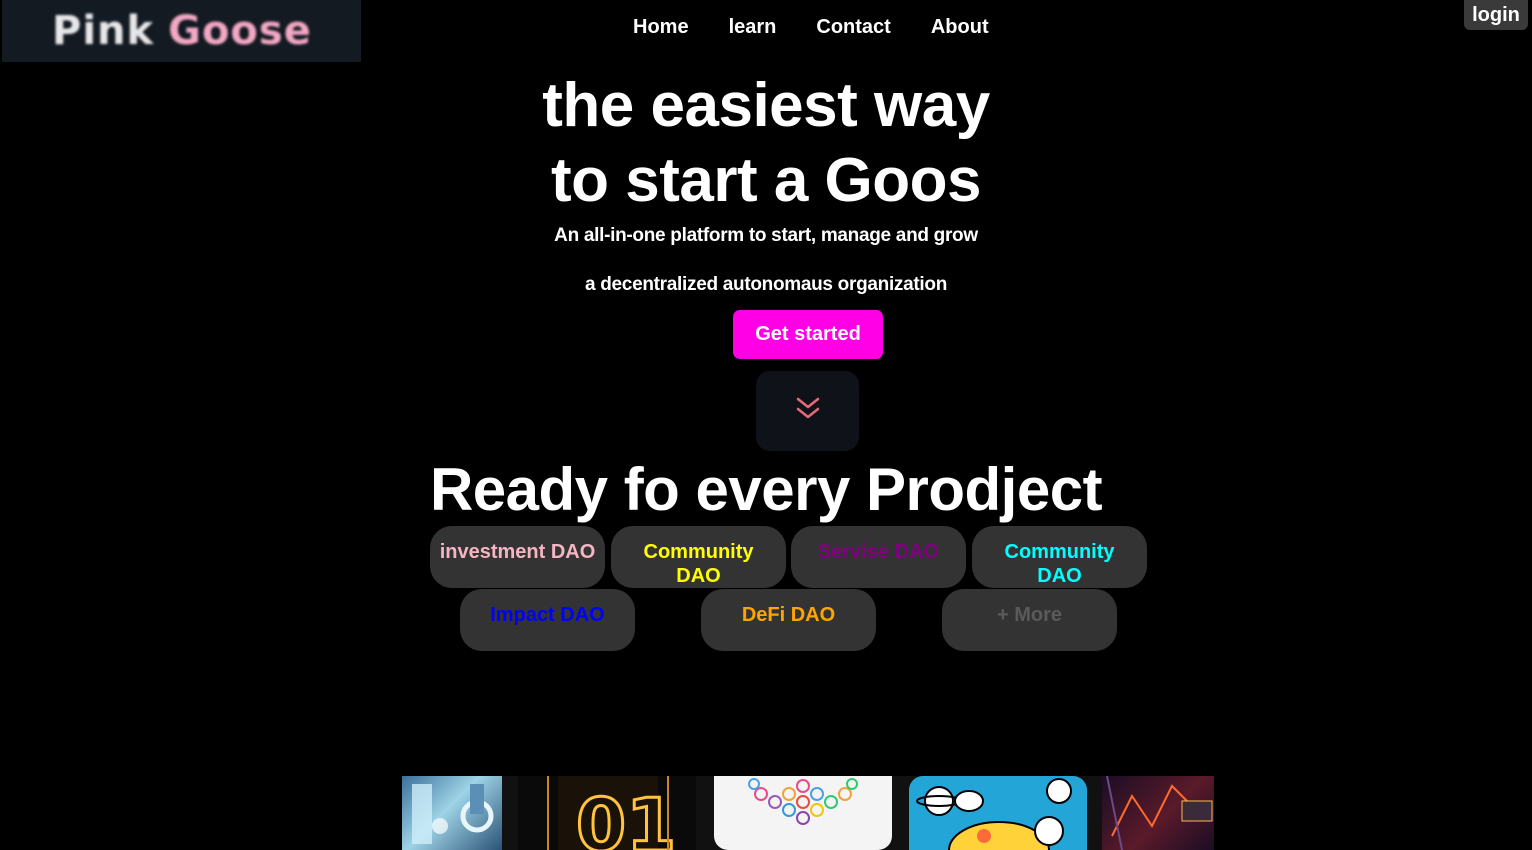 This screenshot has width=1532, height=850. What do you see at coordinates (766, 105) in the screenshot?
I see `hero-title-line-1: the easiest way` at bounding box center [766, 105].